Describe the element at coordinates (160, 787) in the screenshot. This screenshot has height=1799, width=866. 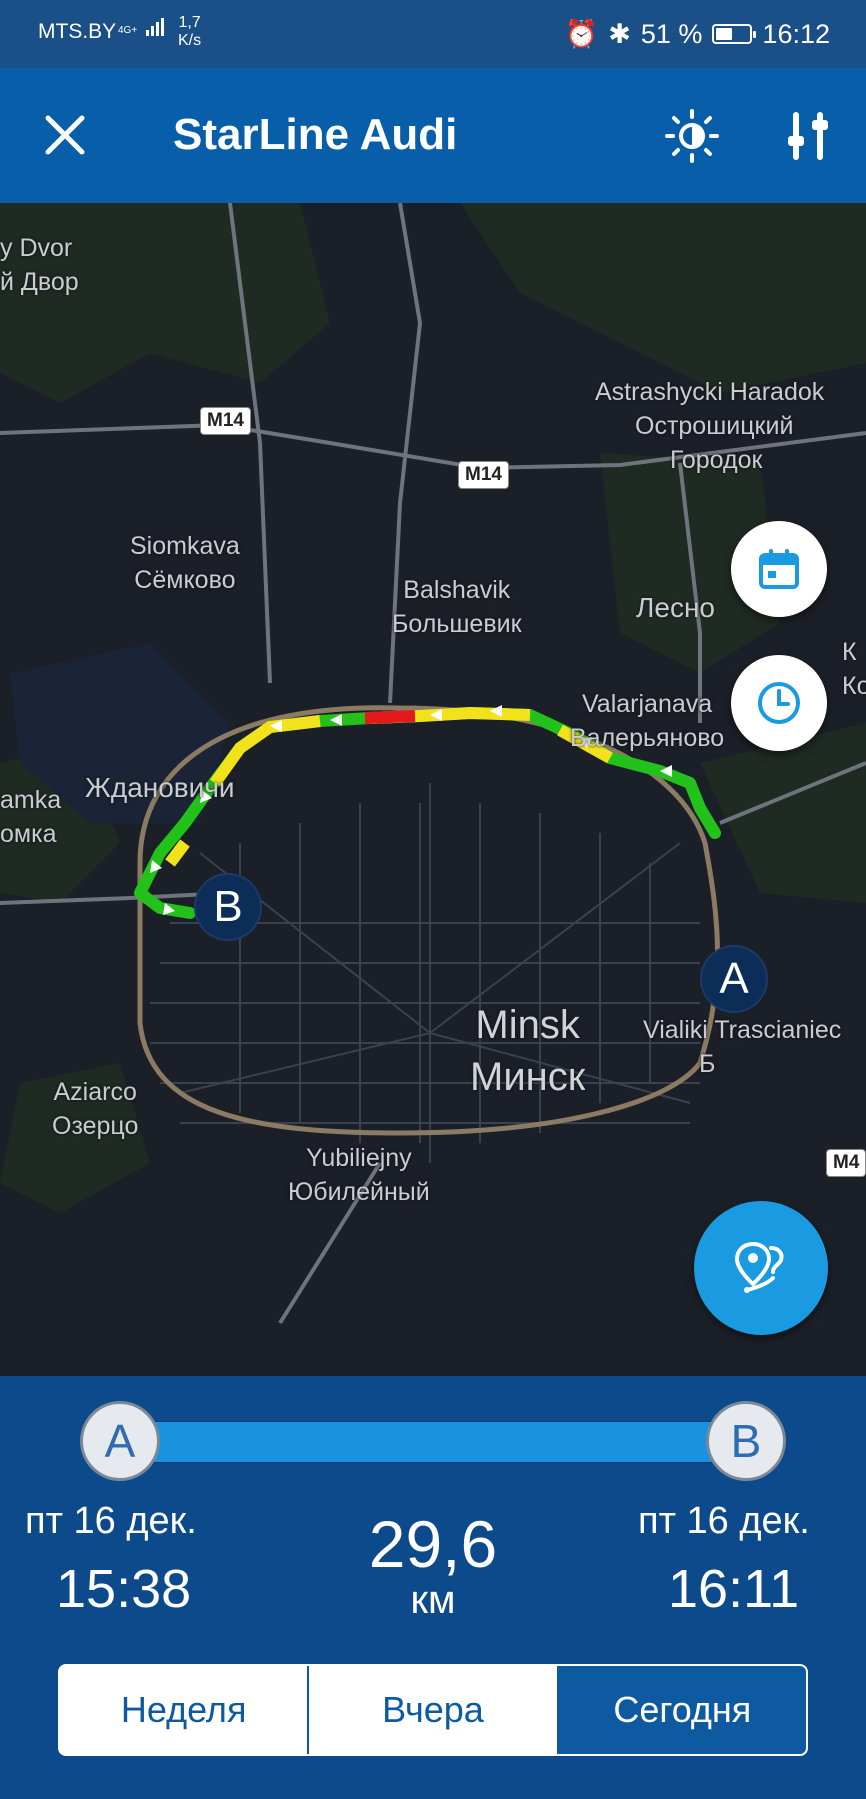
I see `map-label-zhdanovichi: Ждановичи` at that location.